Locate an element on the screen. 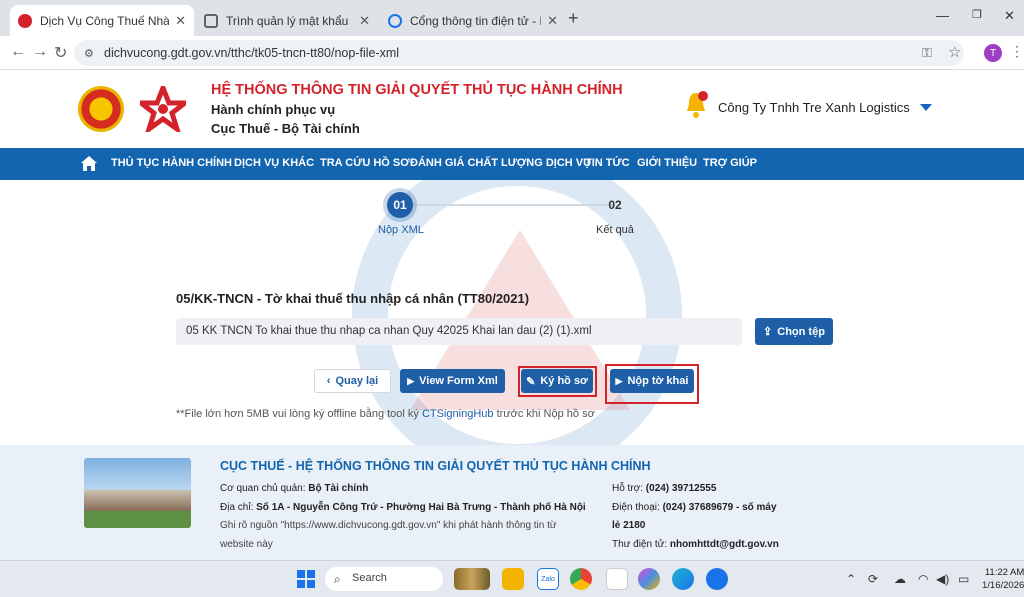 The height and width of the screenshot is (597, 1024). highlight-sign-box is located at coordinates (557, 381).